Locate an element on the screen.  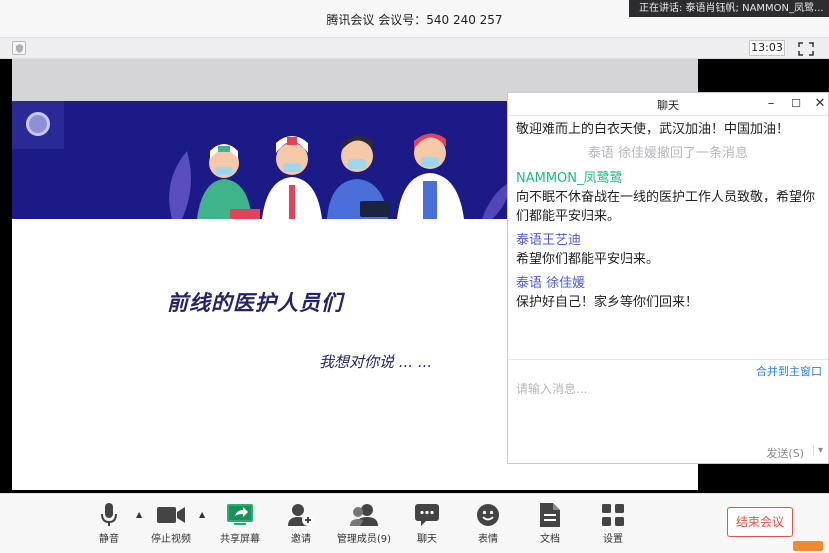
stop-video-button: 停止视频 is located at coordinates (171, 523).